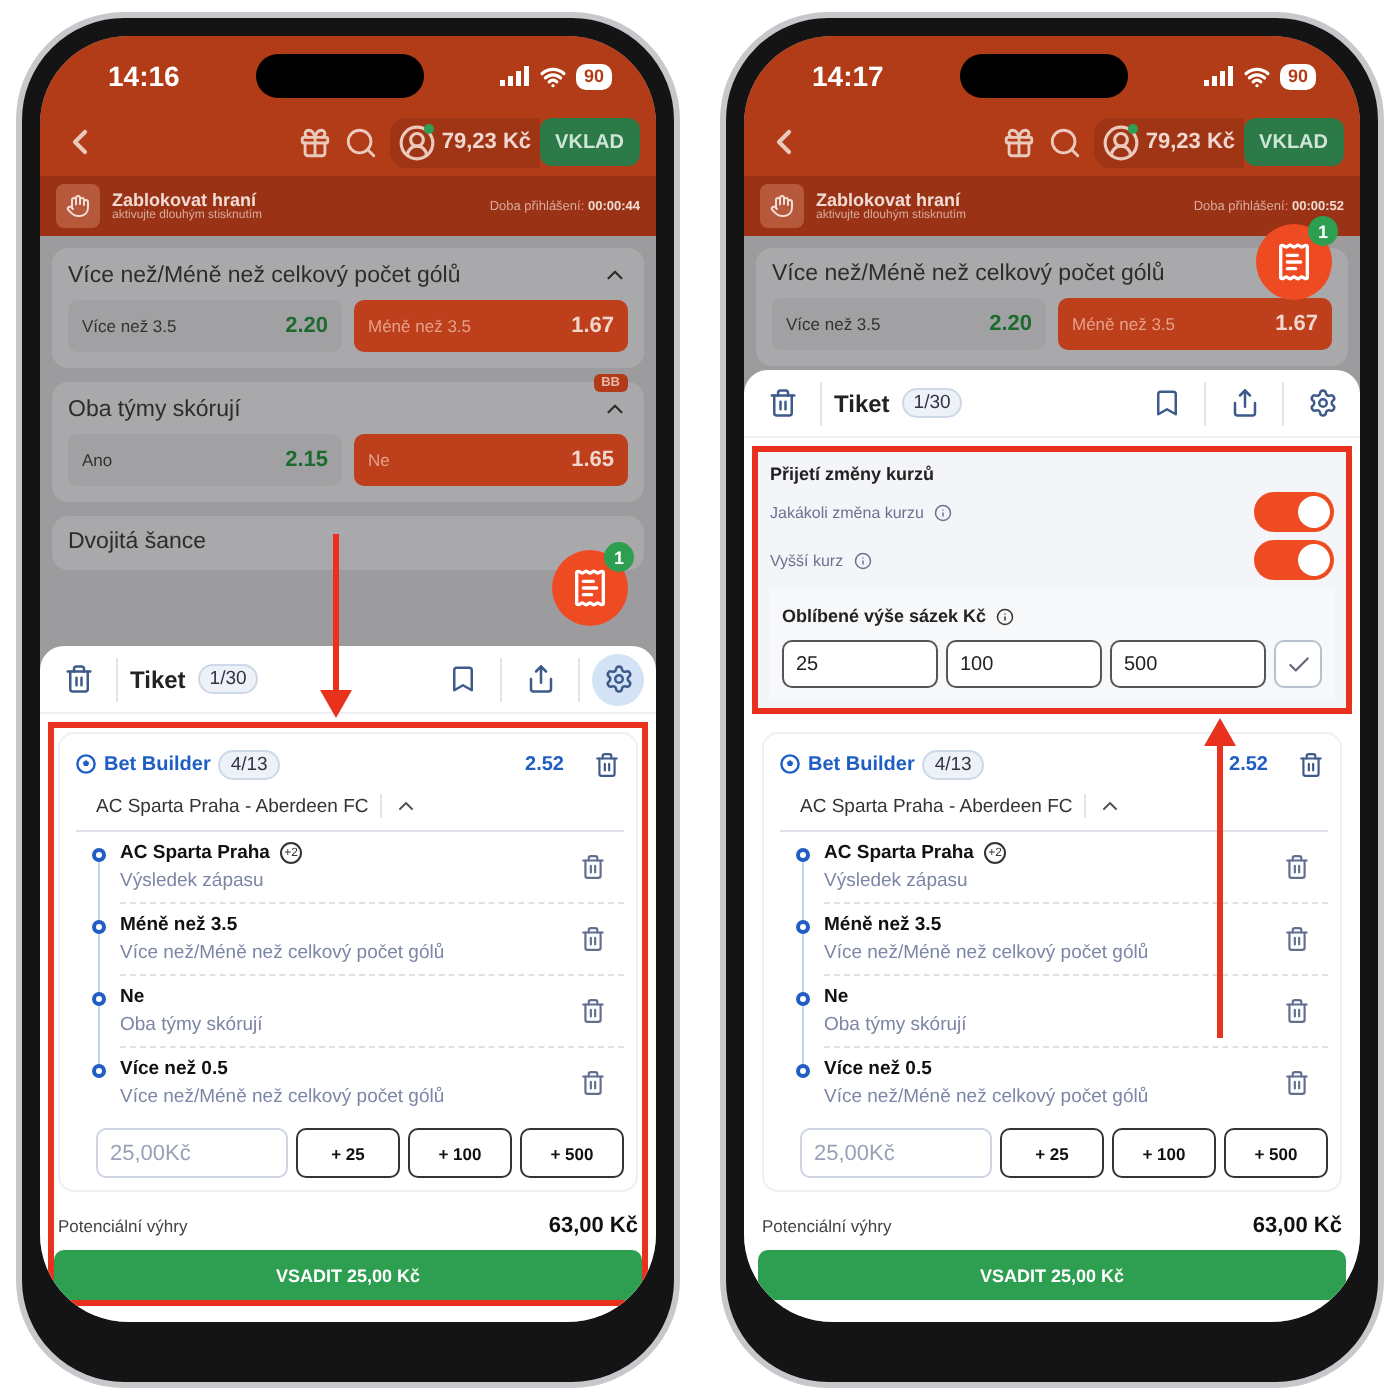 This screenshot has width=1400, height=1400. I want to click on online-dot-icon, so click(1132, 128).